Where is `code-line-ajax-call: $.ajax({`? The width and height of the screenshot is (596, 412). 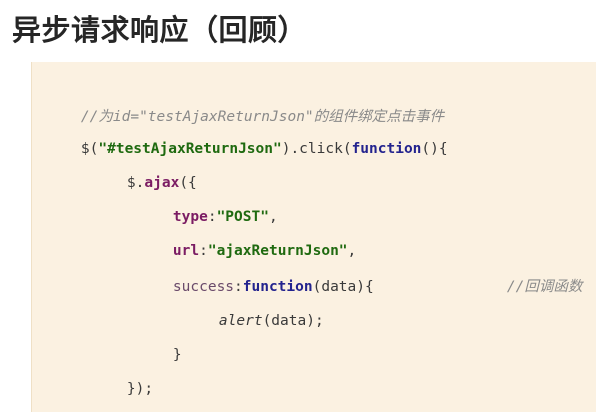 code-line-ajax-call: $.ajax({ is located at coordinates (144, 167).